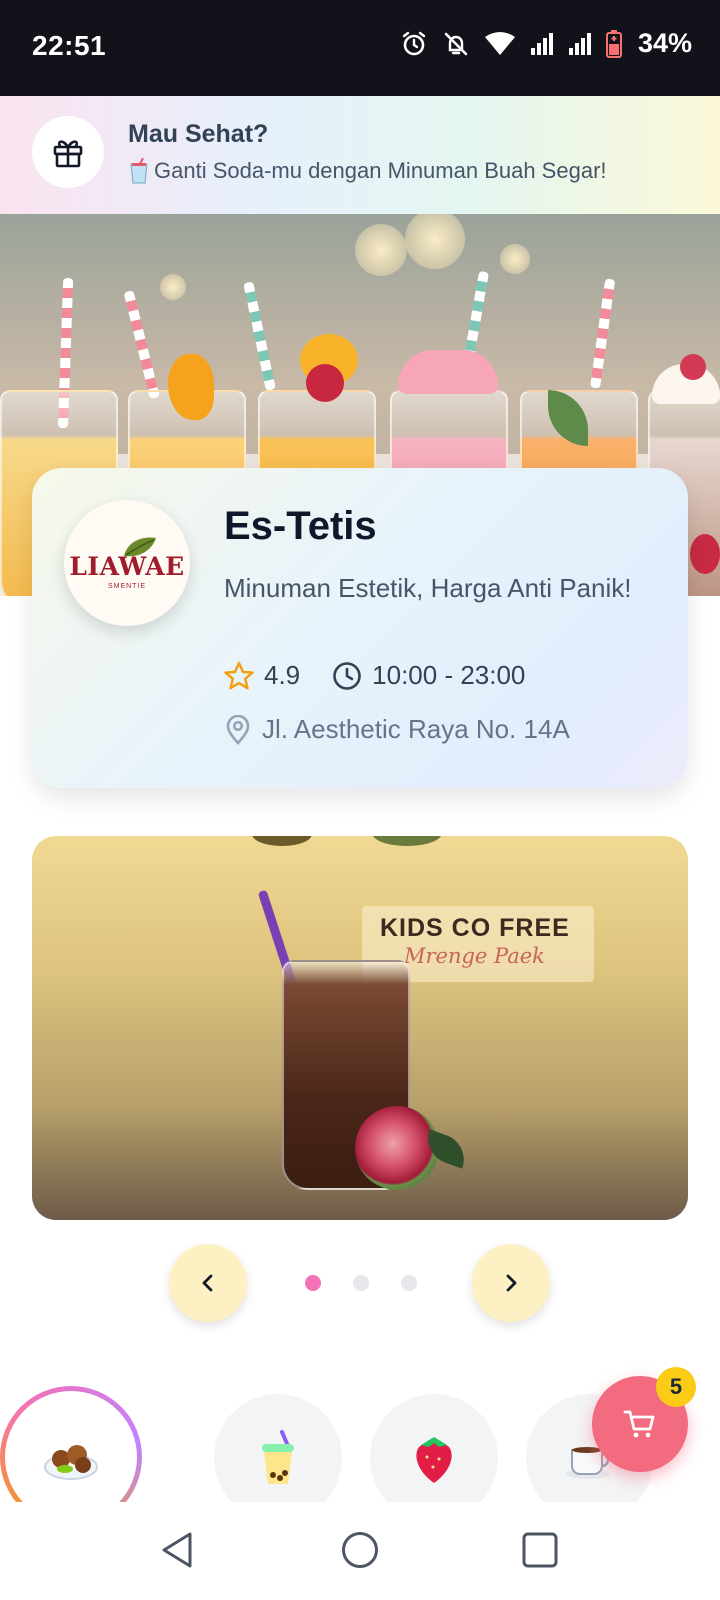 Image resolution: width=720 pixels, height=1600 pixels. What do you see at coordinates (127, 566) in the screenshot?
I see `logo-text: LIAWAE` at bounding box center [127, 566].